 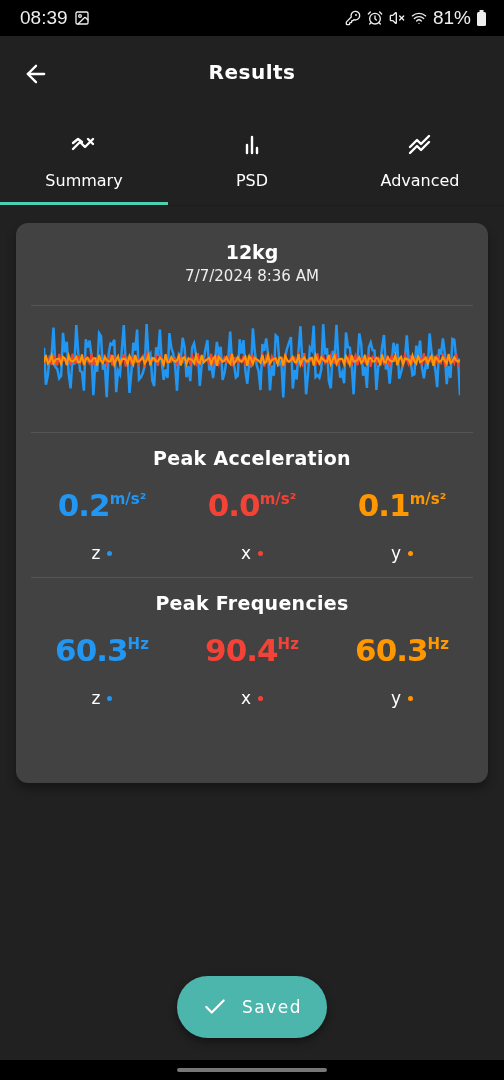 I want to click on reading-value: 0.1, so click(x=383, y=505).